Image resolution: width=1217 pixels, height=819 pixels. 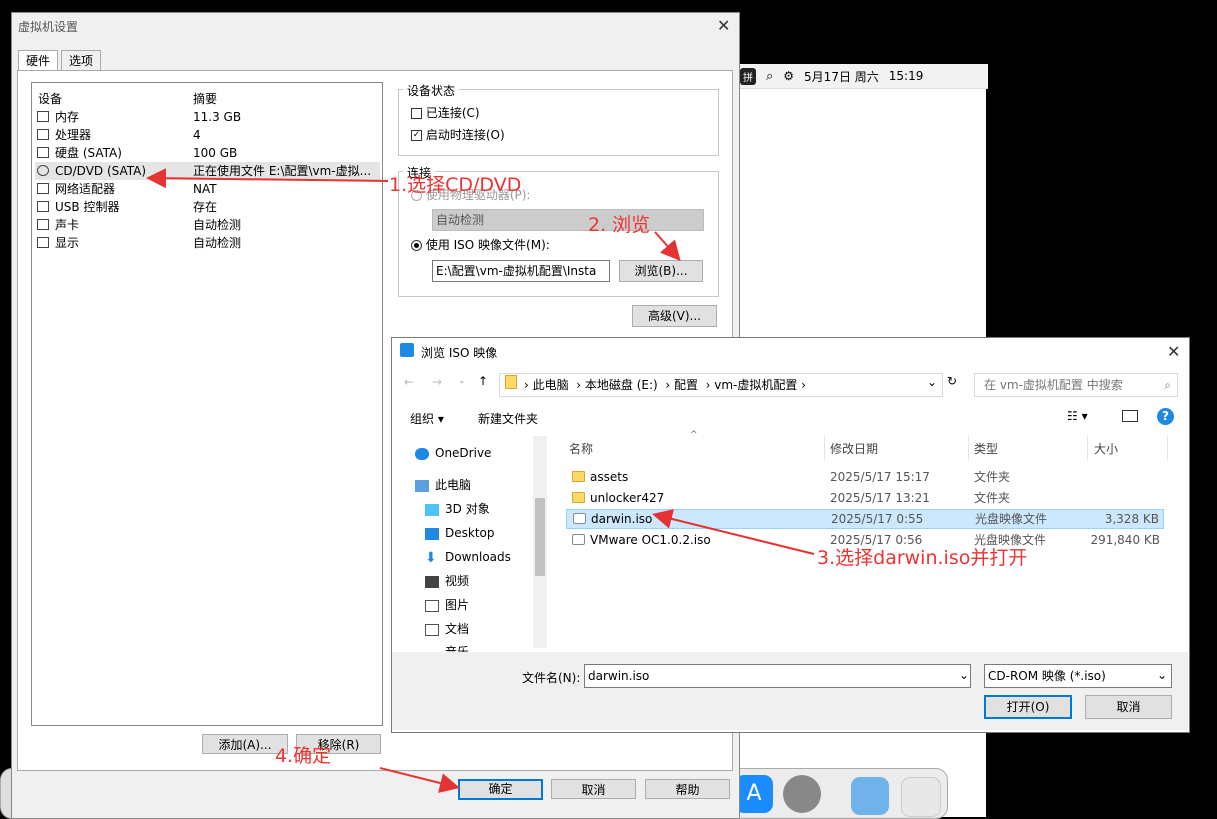 What do you see at coordinates (419, 780) in the screenshot?
I see `arrow-step4` at bounding box center [419, 780].